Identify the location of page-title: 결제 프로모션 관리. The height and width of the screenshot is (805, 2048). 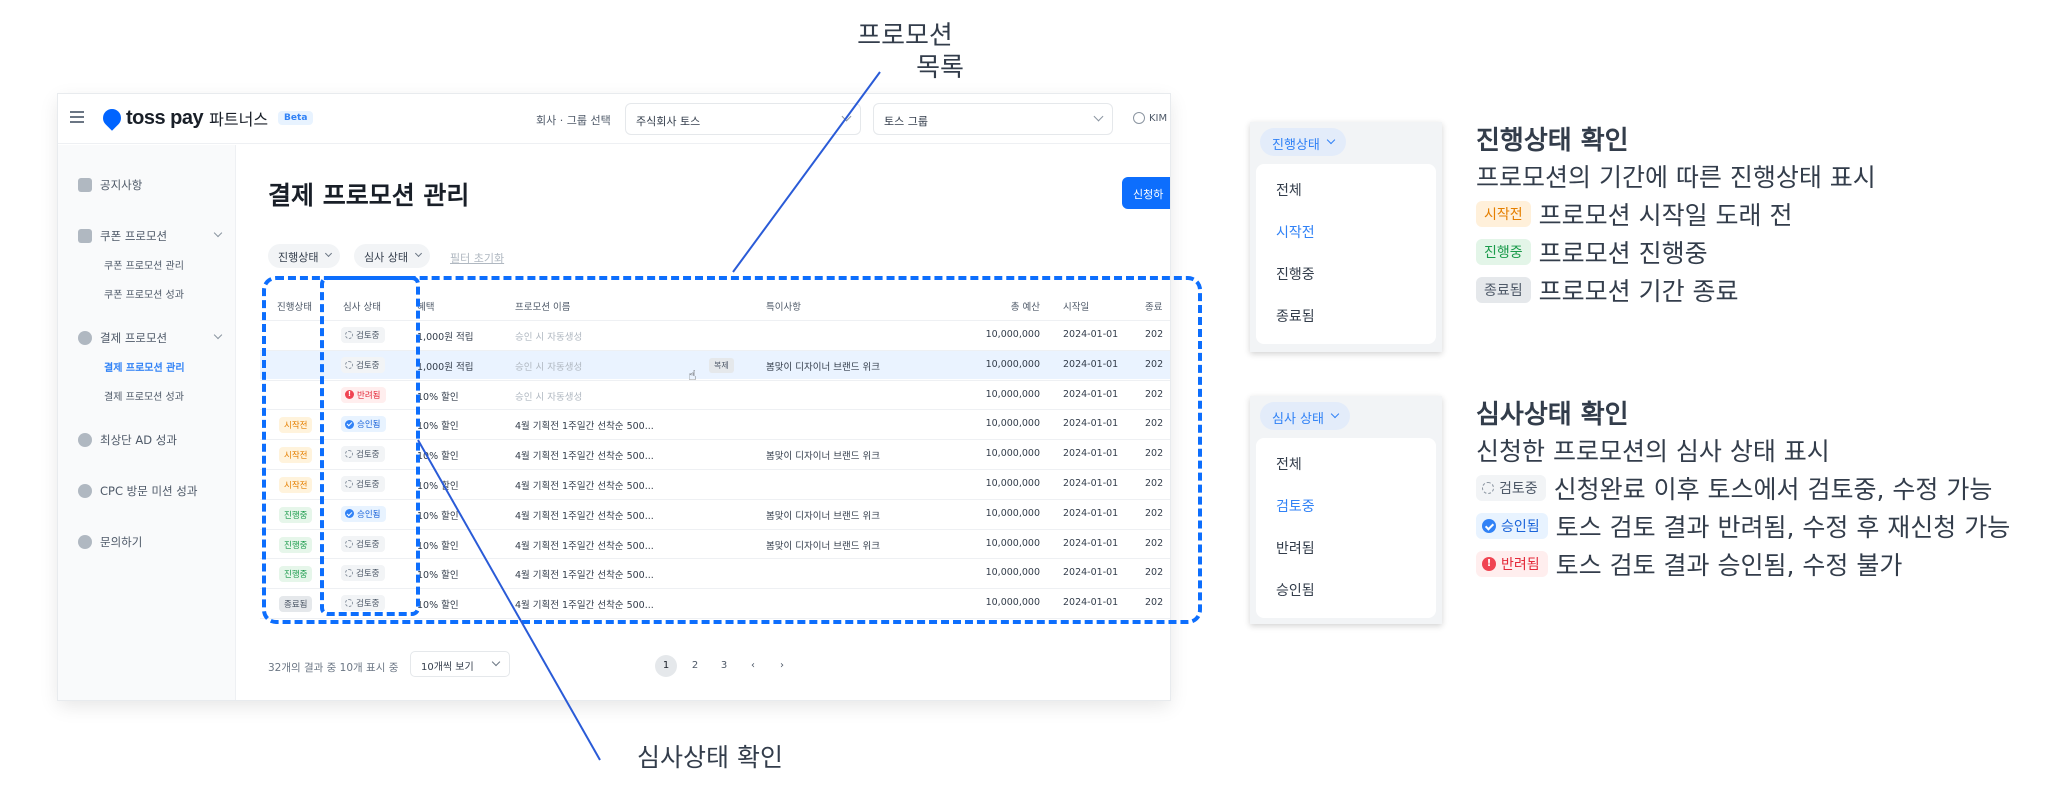
(369, 195).